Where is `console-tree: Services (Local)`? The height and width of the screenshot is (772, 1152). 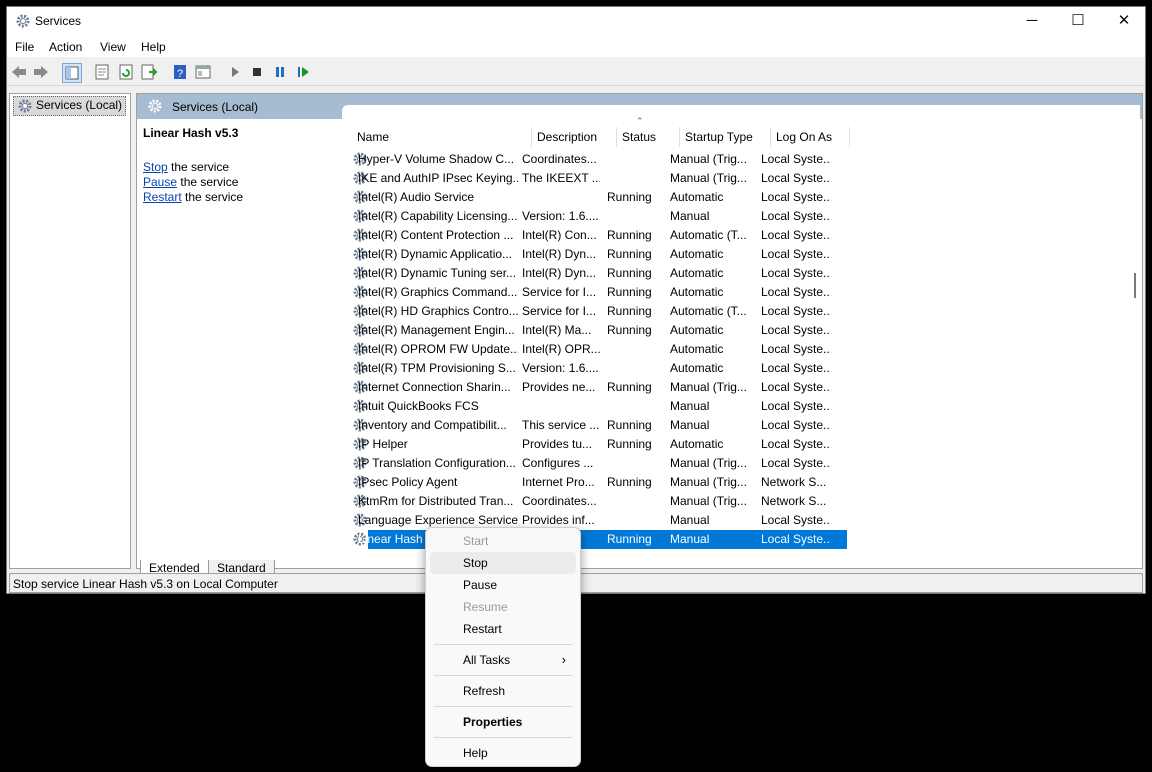 console-tree: Services (Local) is located at coordinates (70, 331).